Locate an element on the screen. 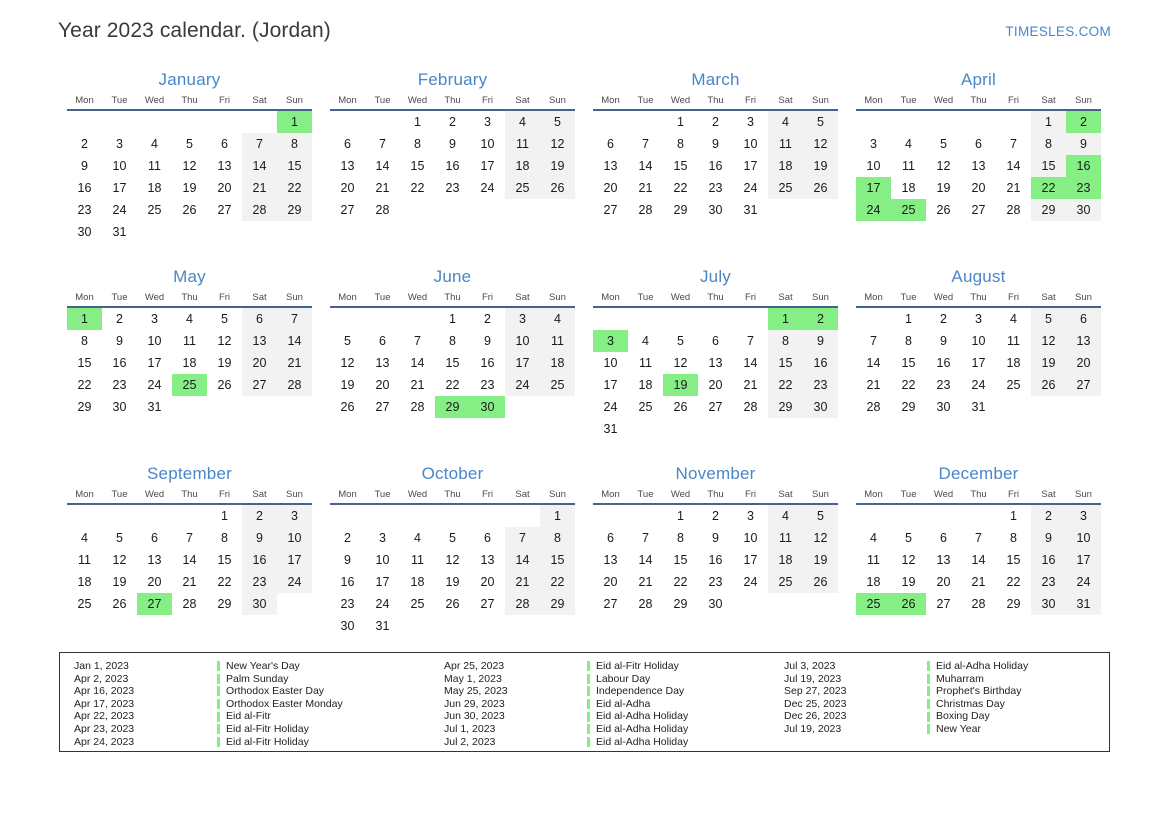  day-cell: 15 is located at coordinates (1013, 560).